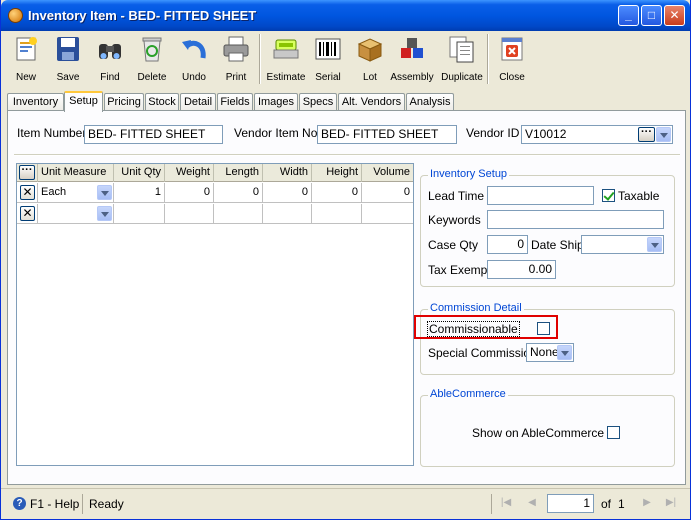 The width and height of the screenshot is (691, 520). What do you see at coordinates (597, 134) in the screenshot?
I see `vendor-id-combo: V10012 ···` at bounding box center [597, 134].